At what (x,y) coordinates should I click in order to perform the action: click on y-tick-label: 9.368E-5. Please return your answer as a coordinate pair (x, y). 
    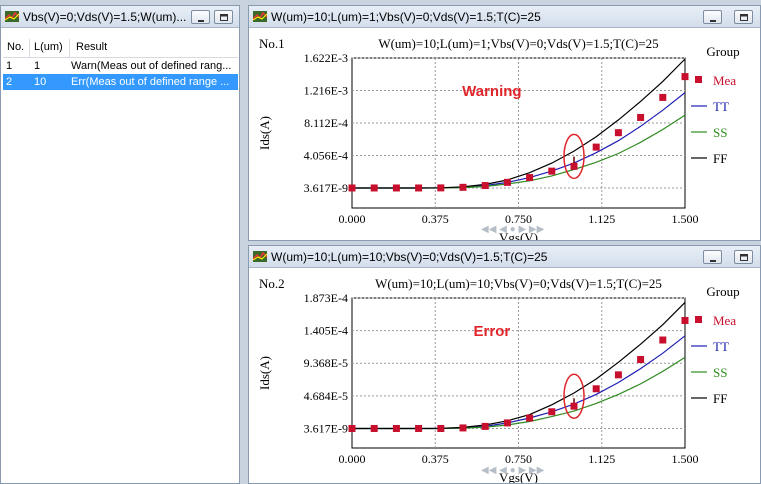
    Looking at the image, I should click on (326, 363).